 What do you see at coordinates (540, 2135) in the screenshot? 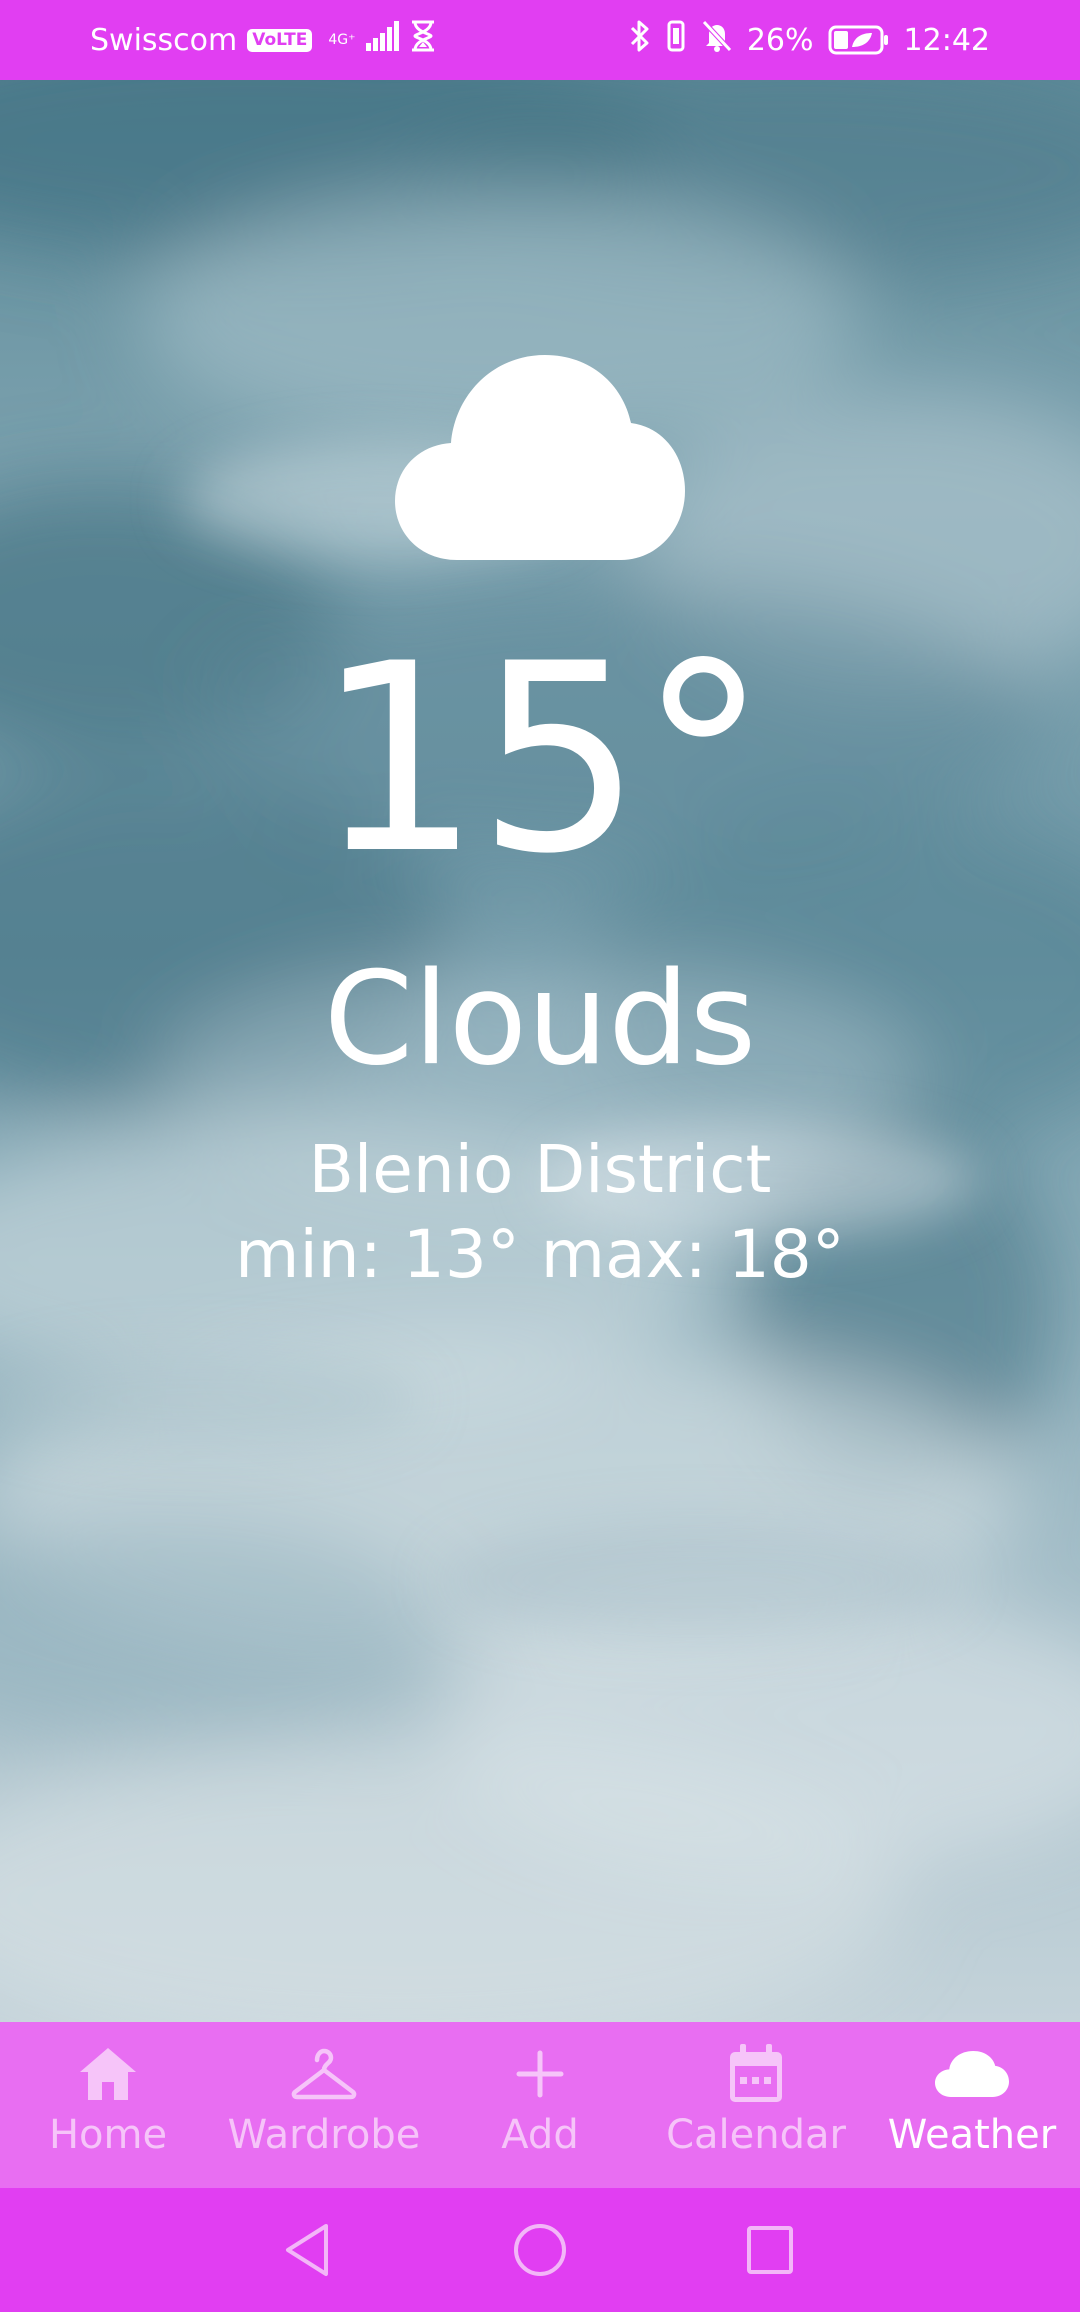
I see `nav-label-add: Add` at bounding box center [540, 2135].